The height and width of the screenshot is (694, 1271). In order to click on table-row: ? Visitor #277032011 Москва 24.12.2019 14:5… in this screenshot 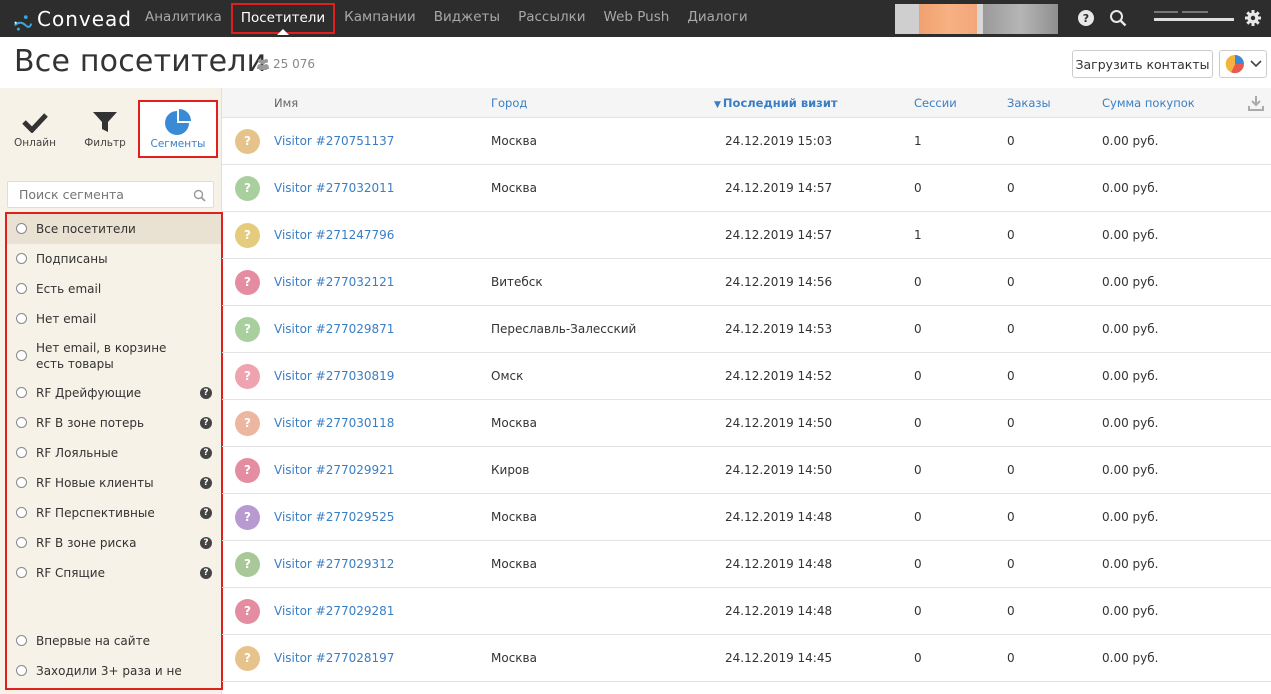, I will do `click(746, 188)`.